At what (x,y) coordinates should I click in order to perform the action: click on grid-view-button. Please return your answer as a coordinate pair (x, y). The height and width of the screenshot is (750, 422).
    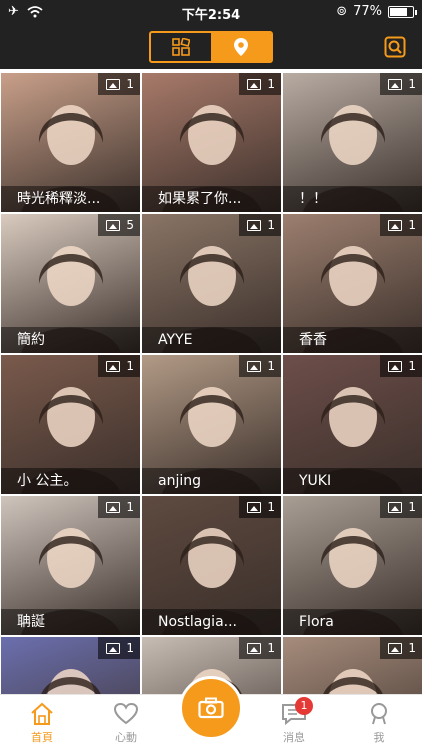
    Looking at the image, I should click on (181, 47).